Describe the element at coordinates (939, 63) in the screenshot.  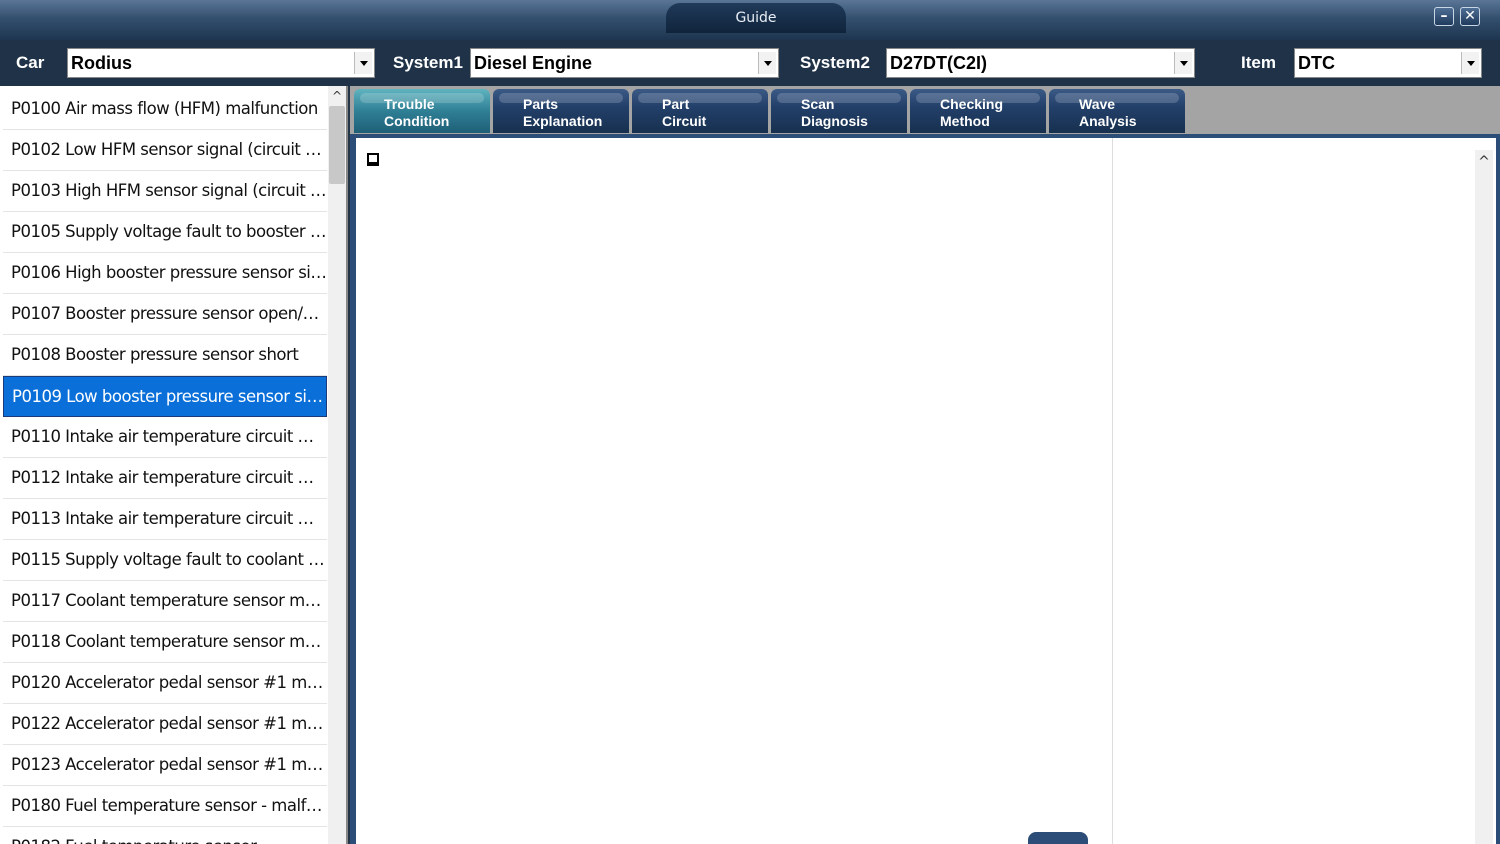
I see `system2-select-value: D27DT(C2I)` at that location.